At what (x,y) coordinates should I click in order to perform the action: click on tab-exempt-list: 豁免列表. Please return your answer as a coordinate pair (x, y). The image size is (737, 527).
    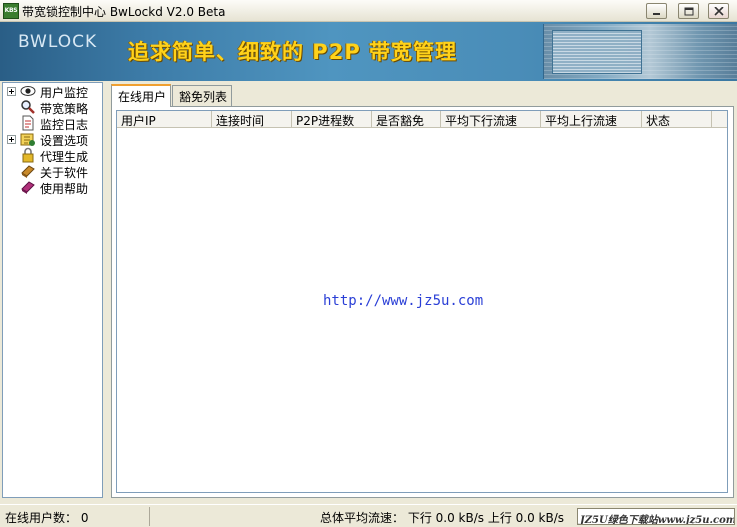
    Looking at the image, I should click on (202, 95).